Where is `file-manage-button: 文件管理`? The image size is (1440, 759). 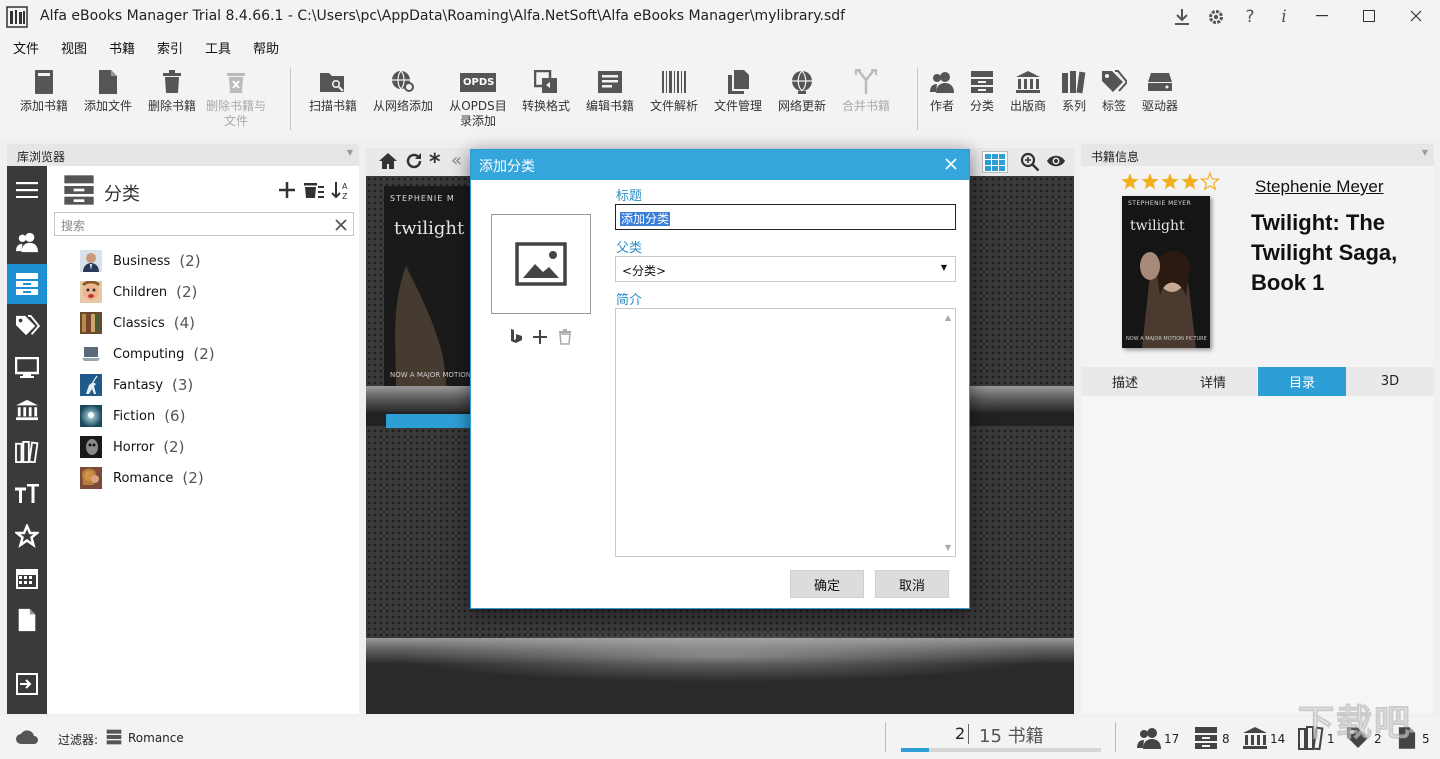 file-manage-button: 文件管理 is located at coordinates (738, 91).